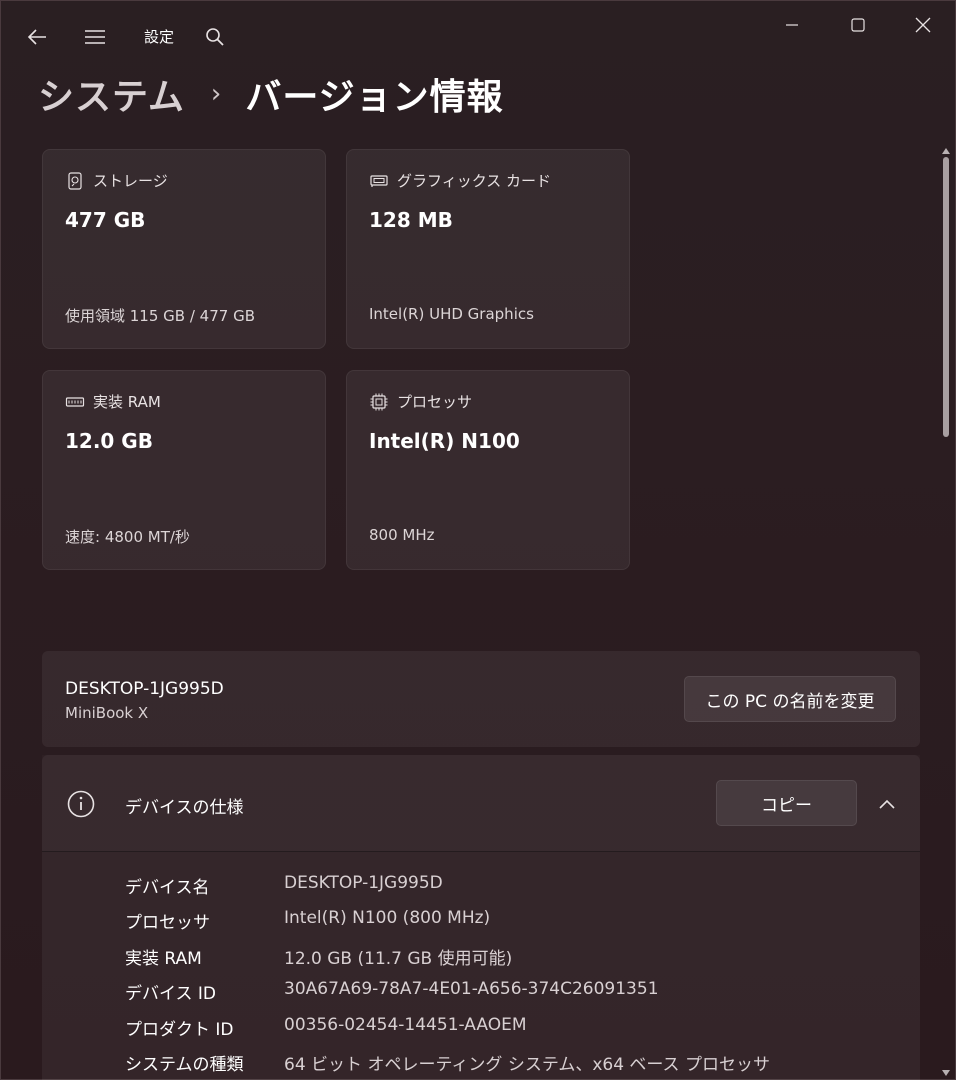 The height and width of the screenshot is (1080, 956). Describe the element at coordinates (786, 803) in the screenshot. I see `copy-button: コピー` at that location.